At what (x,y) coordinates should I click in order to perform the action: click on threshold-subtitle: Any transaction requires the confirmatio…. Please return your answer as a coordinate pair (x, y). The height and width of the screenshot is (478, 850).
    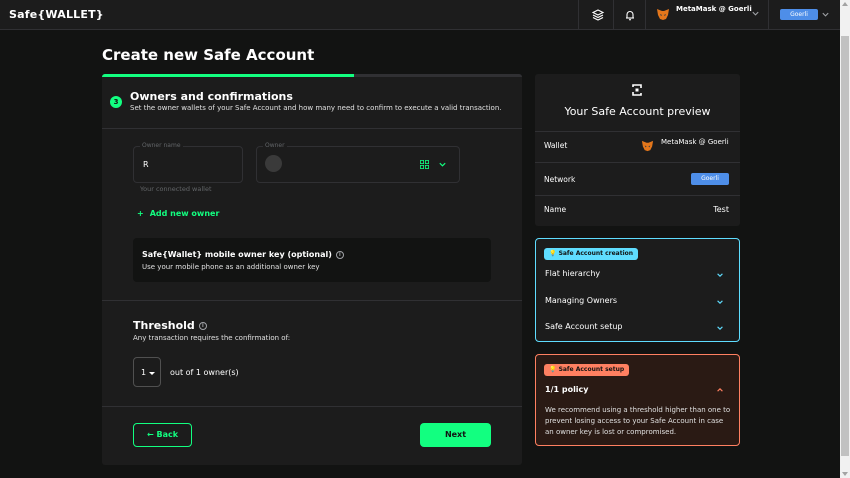
    Looking at the image, I should click on (212, 338).